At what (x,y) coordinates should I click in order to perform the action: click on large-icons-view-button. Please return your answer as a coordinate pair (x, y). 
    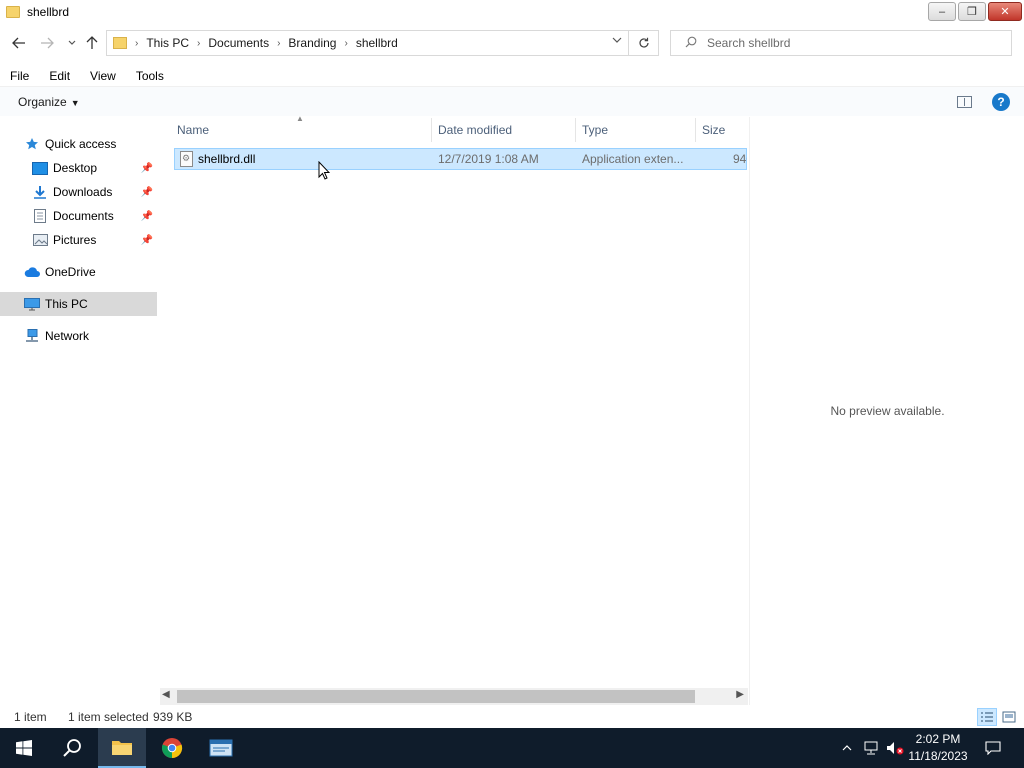
    Looking at the image, I should click on (1009, 717).